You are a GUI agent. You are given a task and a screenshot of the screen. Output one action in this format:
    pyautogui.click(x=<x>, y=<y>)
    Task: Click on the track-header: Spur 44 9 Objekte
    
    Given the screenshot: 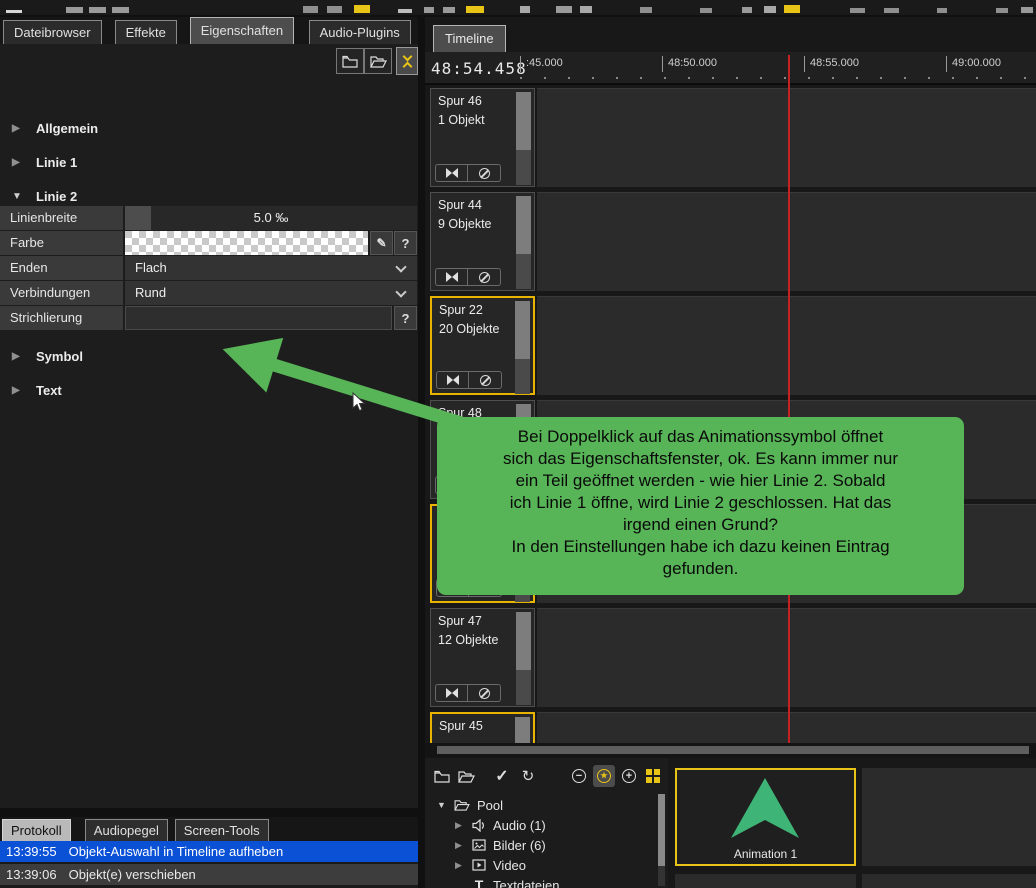 What is the action you would take?
    pyautogui.click(x=482, y=241)
    